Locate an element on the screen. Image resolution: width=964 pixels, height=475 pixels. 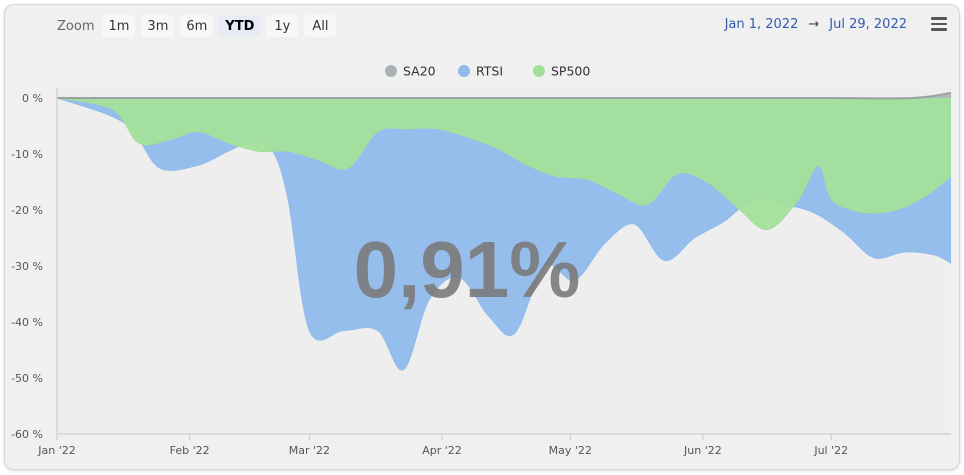
y-tick-label: 0 % is located at coordinates (32, 98).